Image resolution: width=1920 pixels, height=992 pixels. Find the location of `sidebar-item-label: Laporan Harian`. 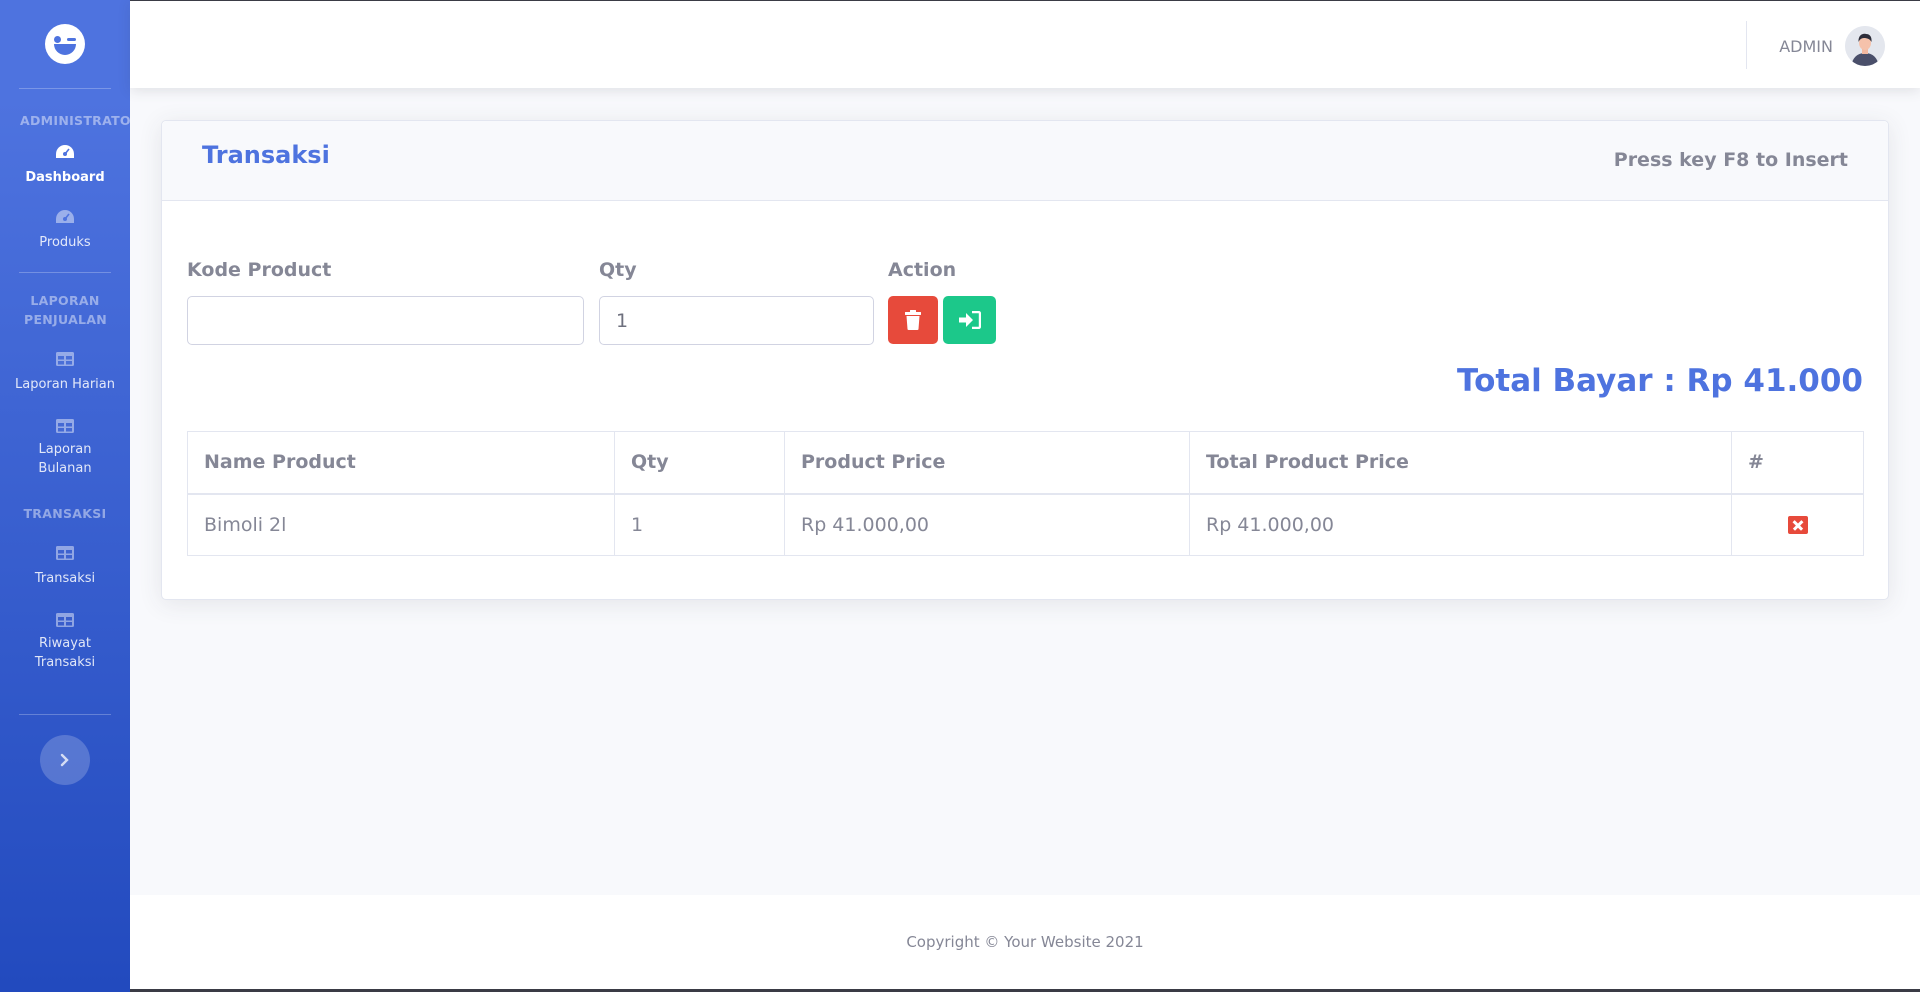

sidebar-item-label: Laporan Harian is located at coordinates (64, 384).